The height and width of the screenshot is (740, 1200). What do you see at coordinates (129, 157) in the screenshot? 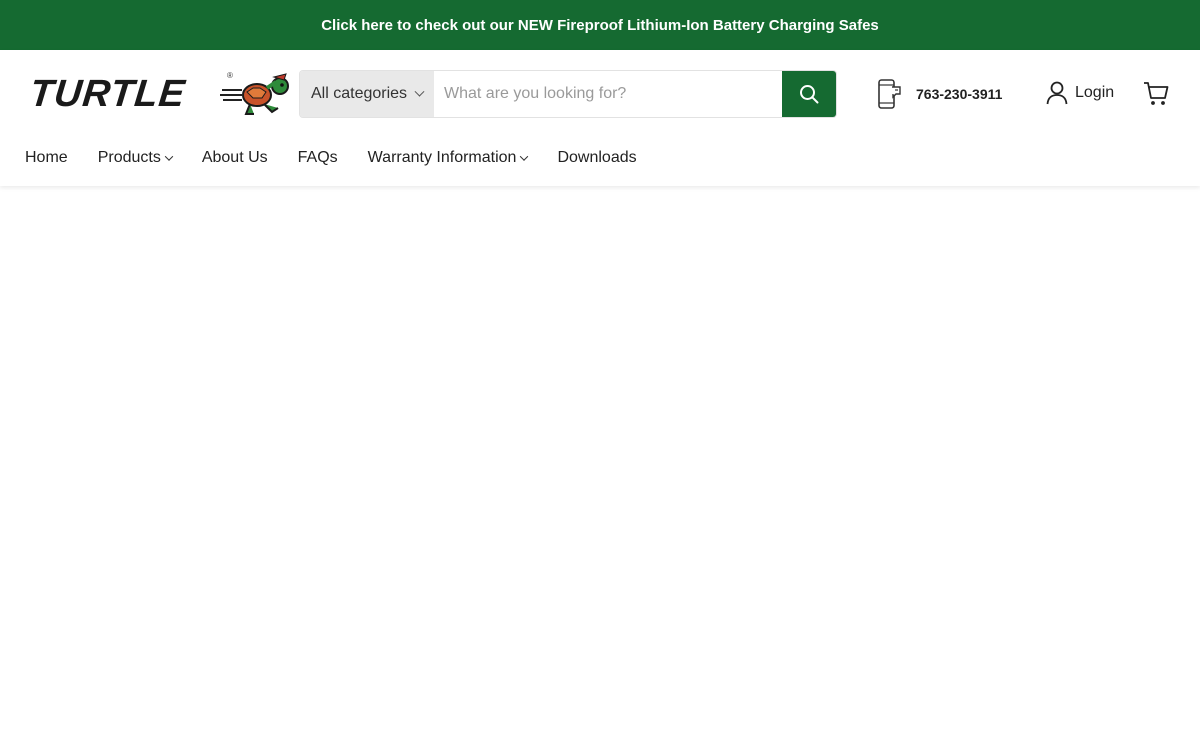
I see `nav-item-label: Products` at bounding box center [129, 157].